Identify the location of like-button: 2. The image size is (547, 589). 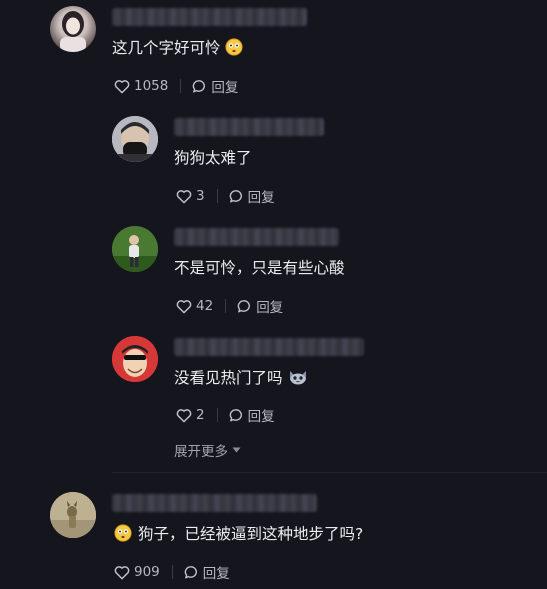
(190, 415).